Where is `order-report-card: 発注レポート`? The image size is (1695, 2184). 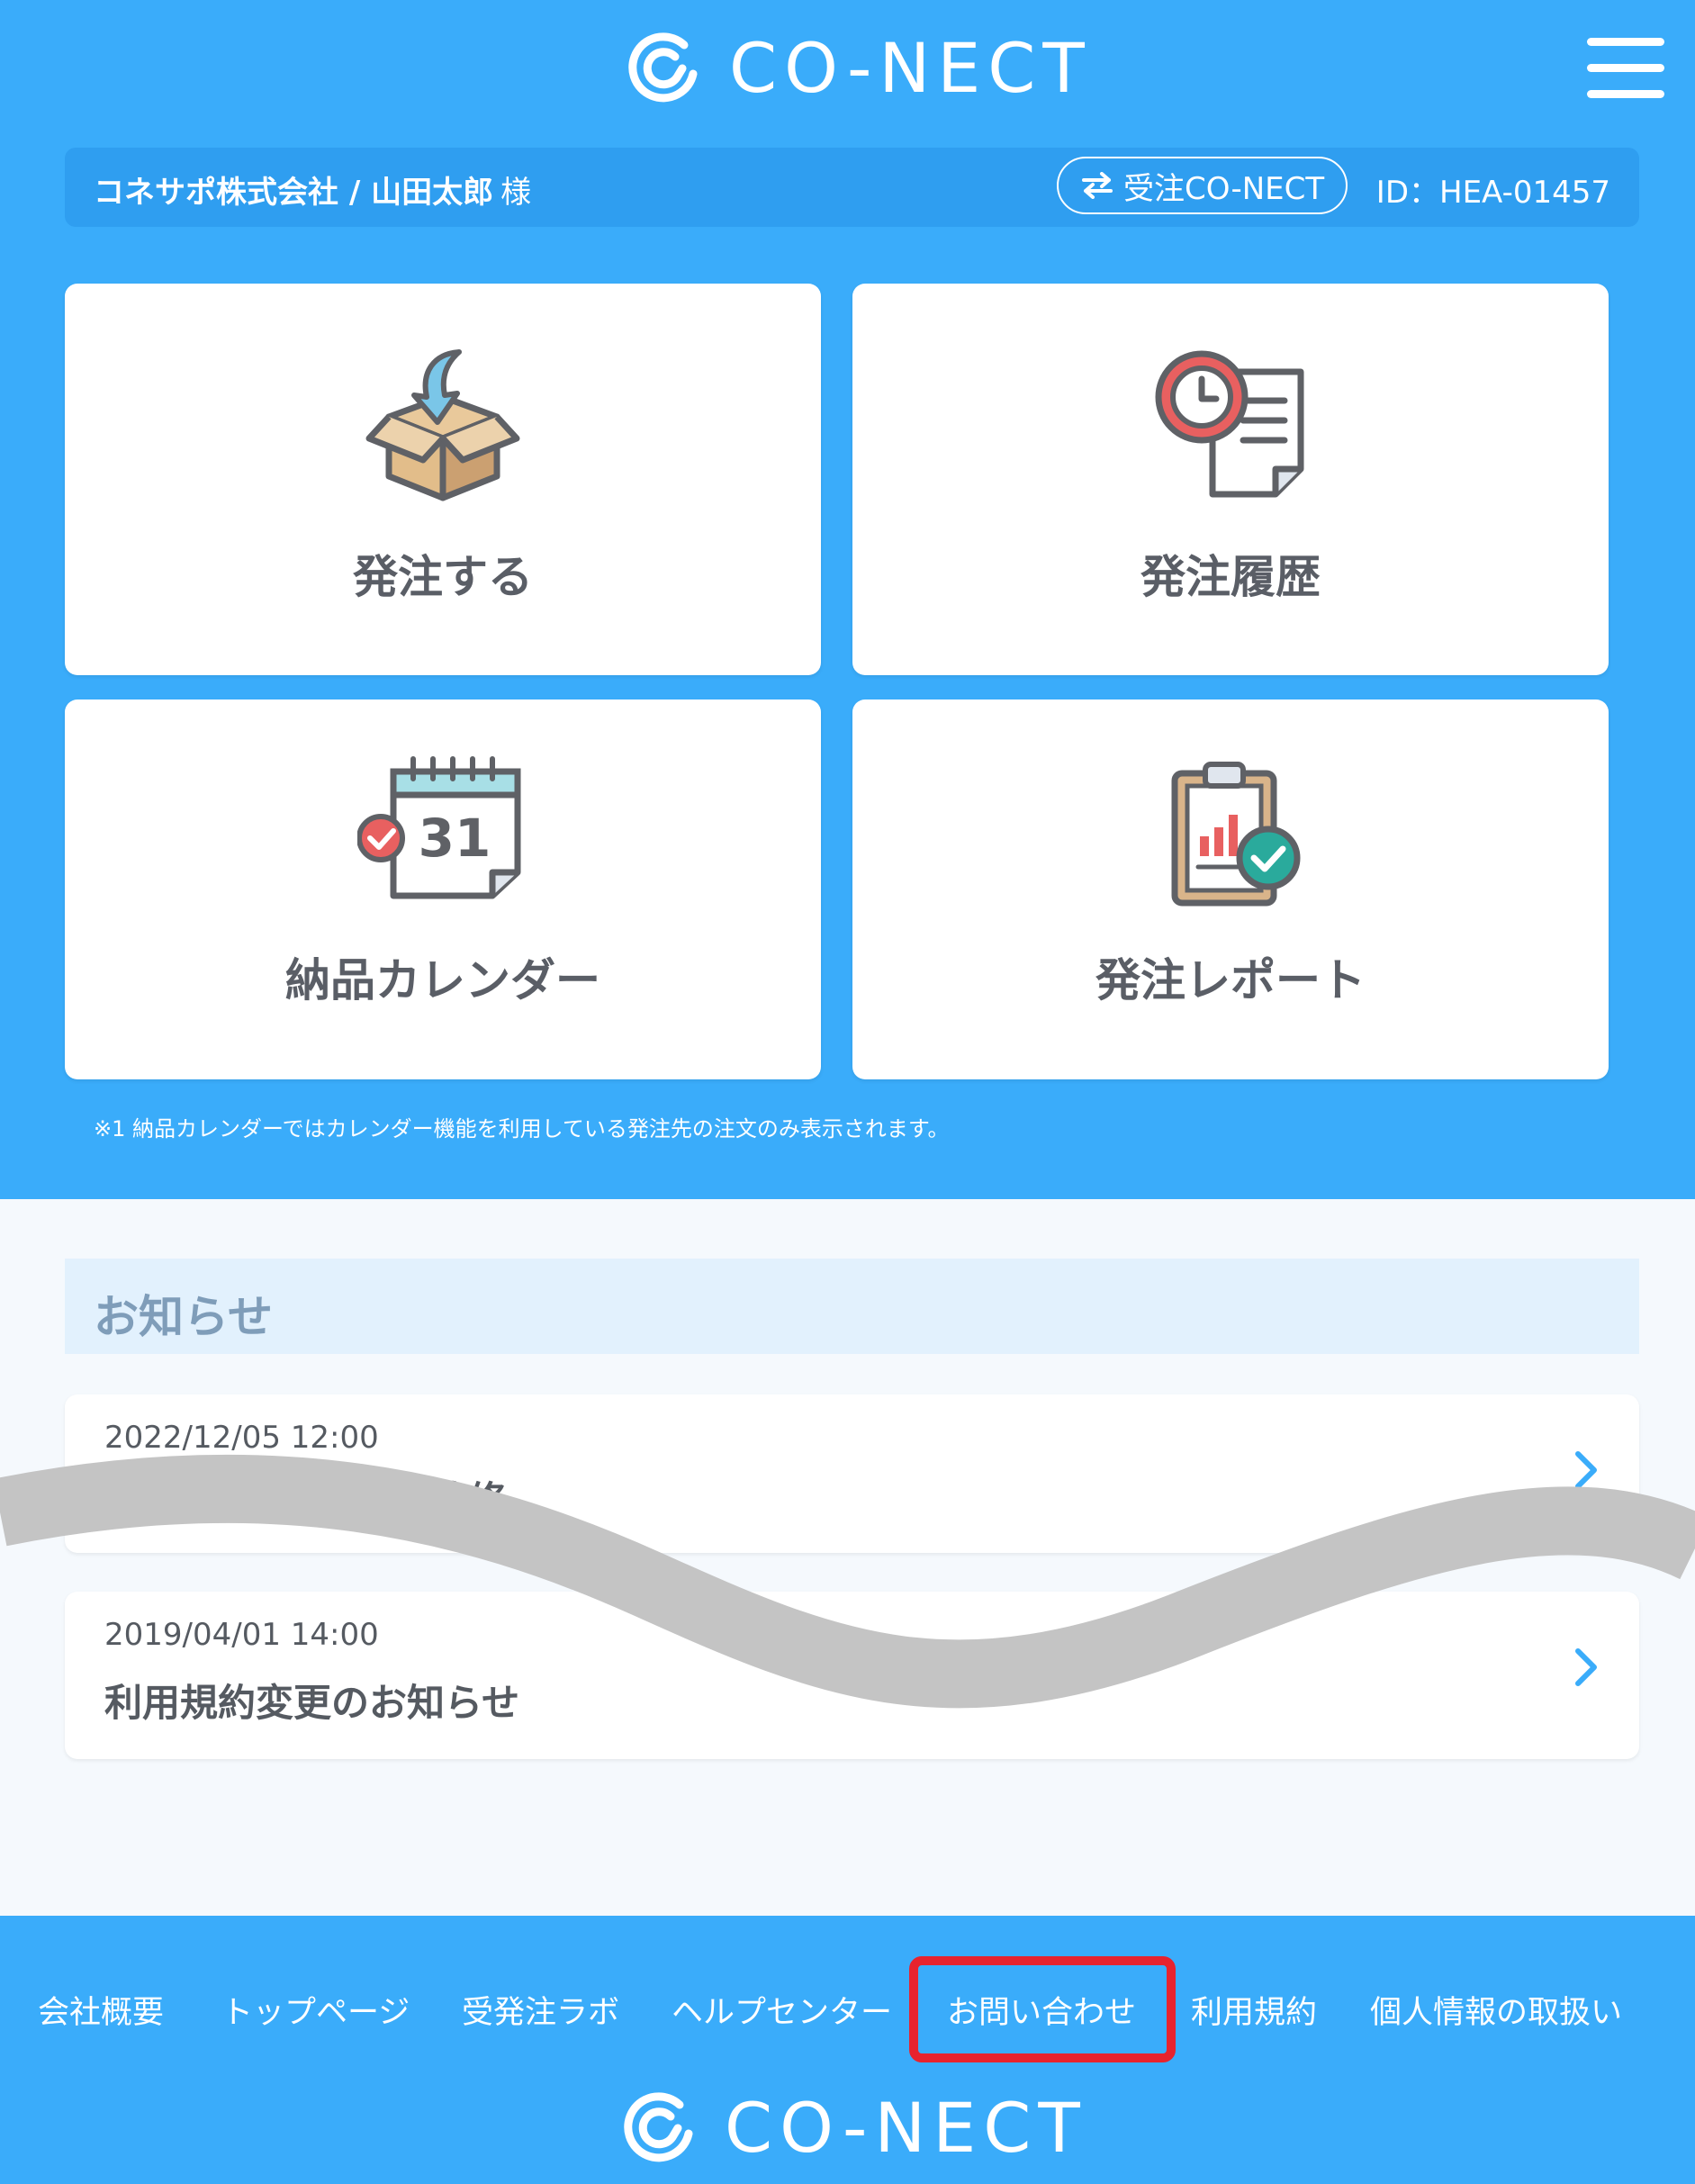
order-report-card: 発注レポート is located at coordinates (1230, 889).